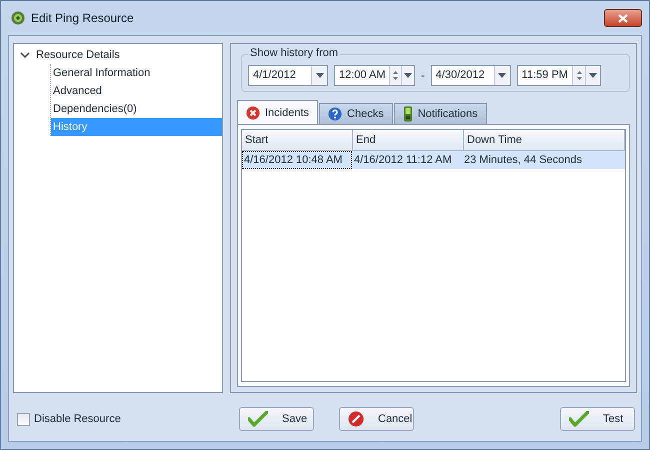 The height and width of the screenshot is (450, 650). What do you see at coordinates (407, 114) in the screenshot?
I see `phone-icon` at bounding box center [407, 114].